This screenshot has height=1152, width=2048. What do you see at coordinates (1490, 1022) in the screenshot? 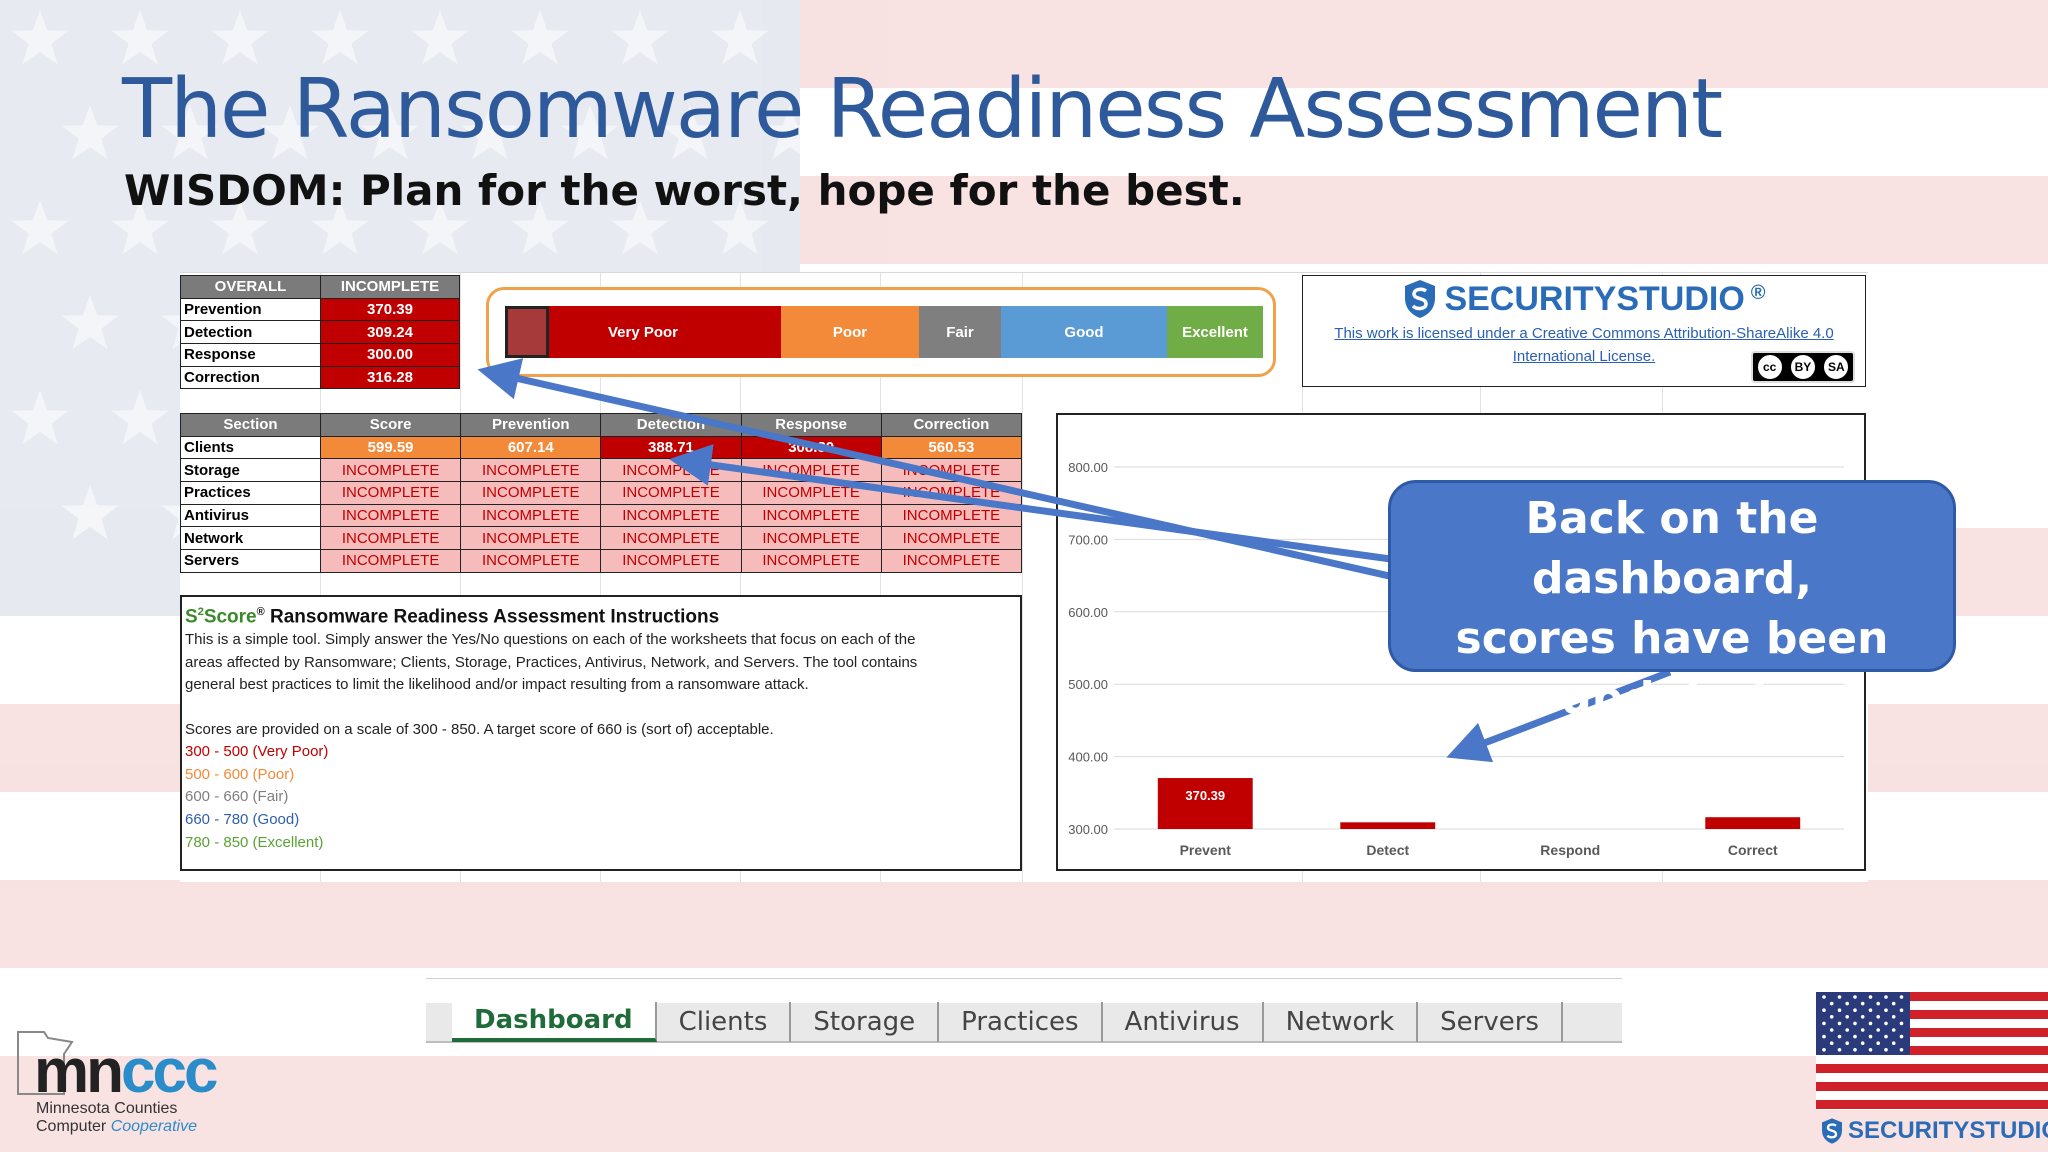
I see `tab-servers: Servers` at bounding box center [1490, 1022].